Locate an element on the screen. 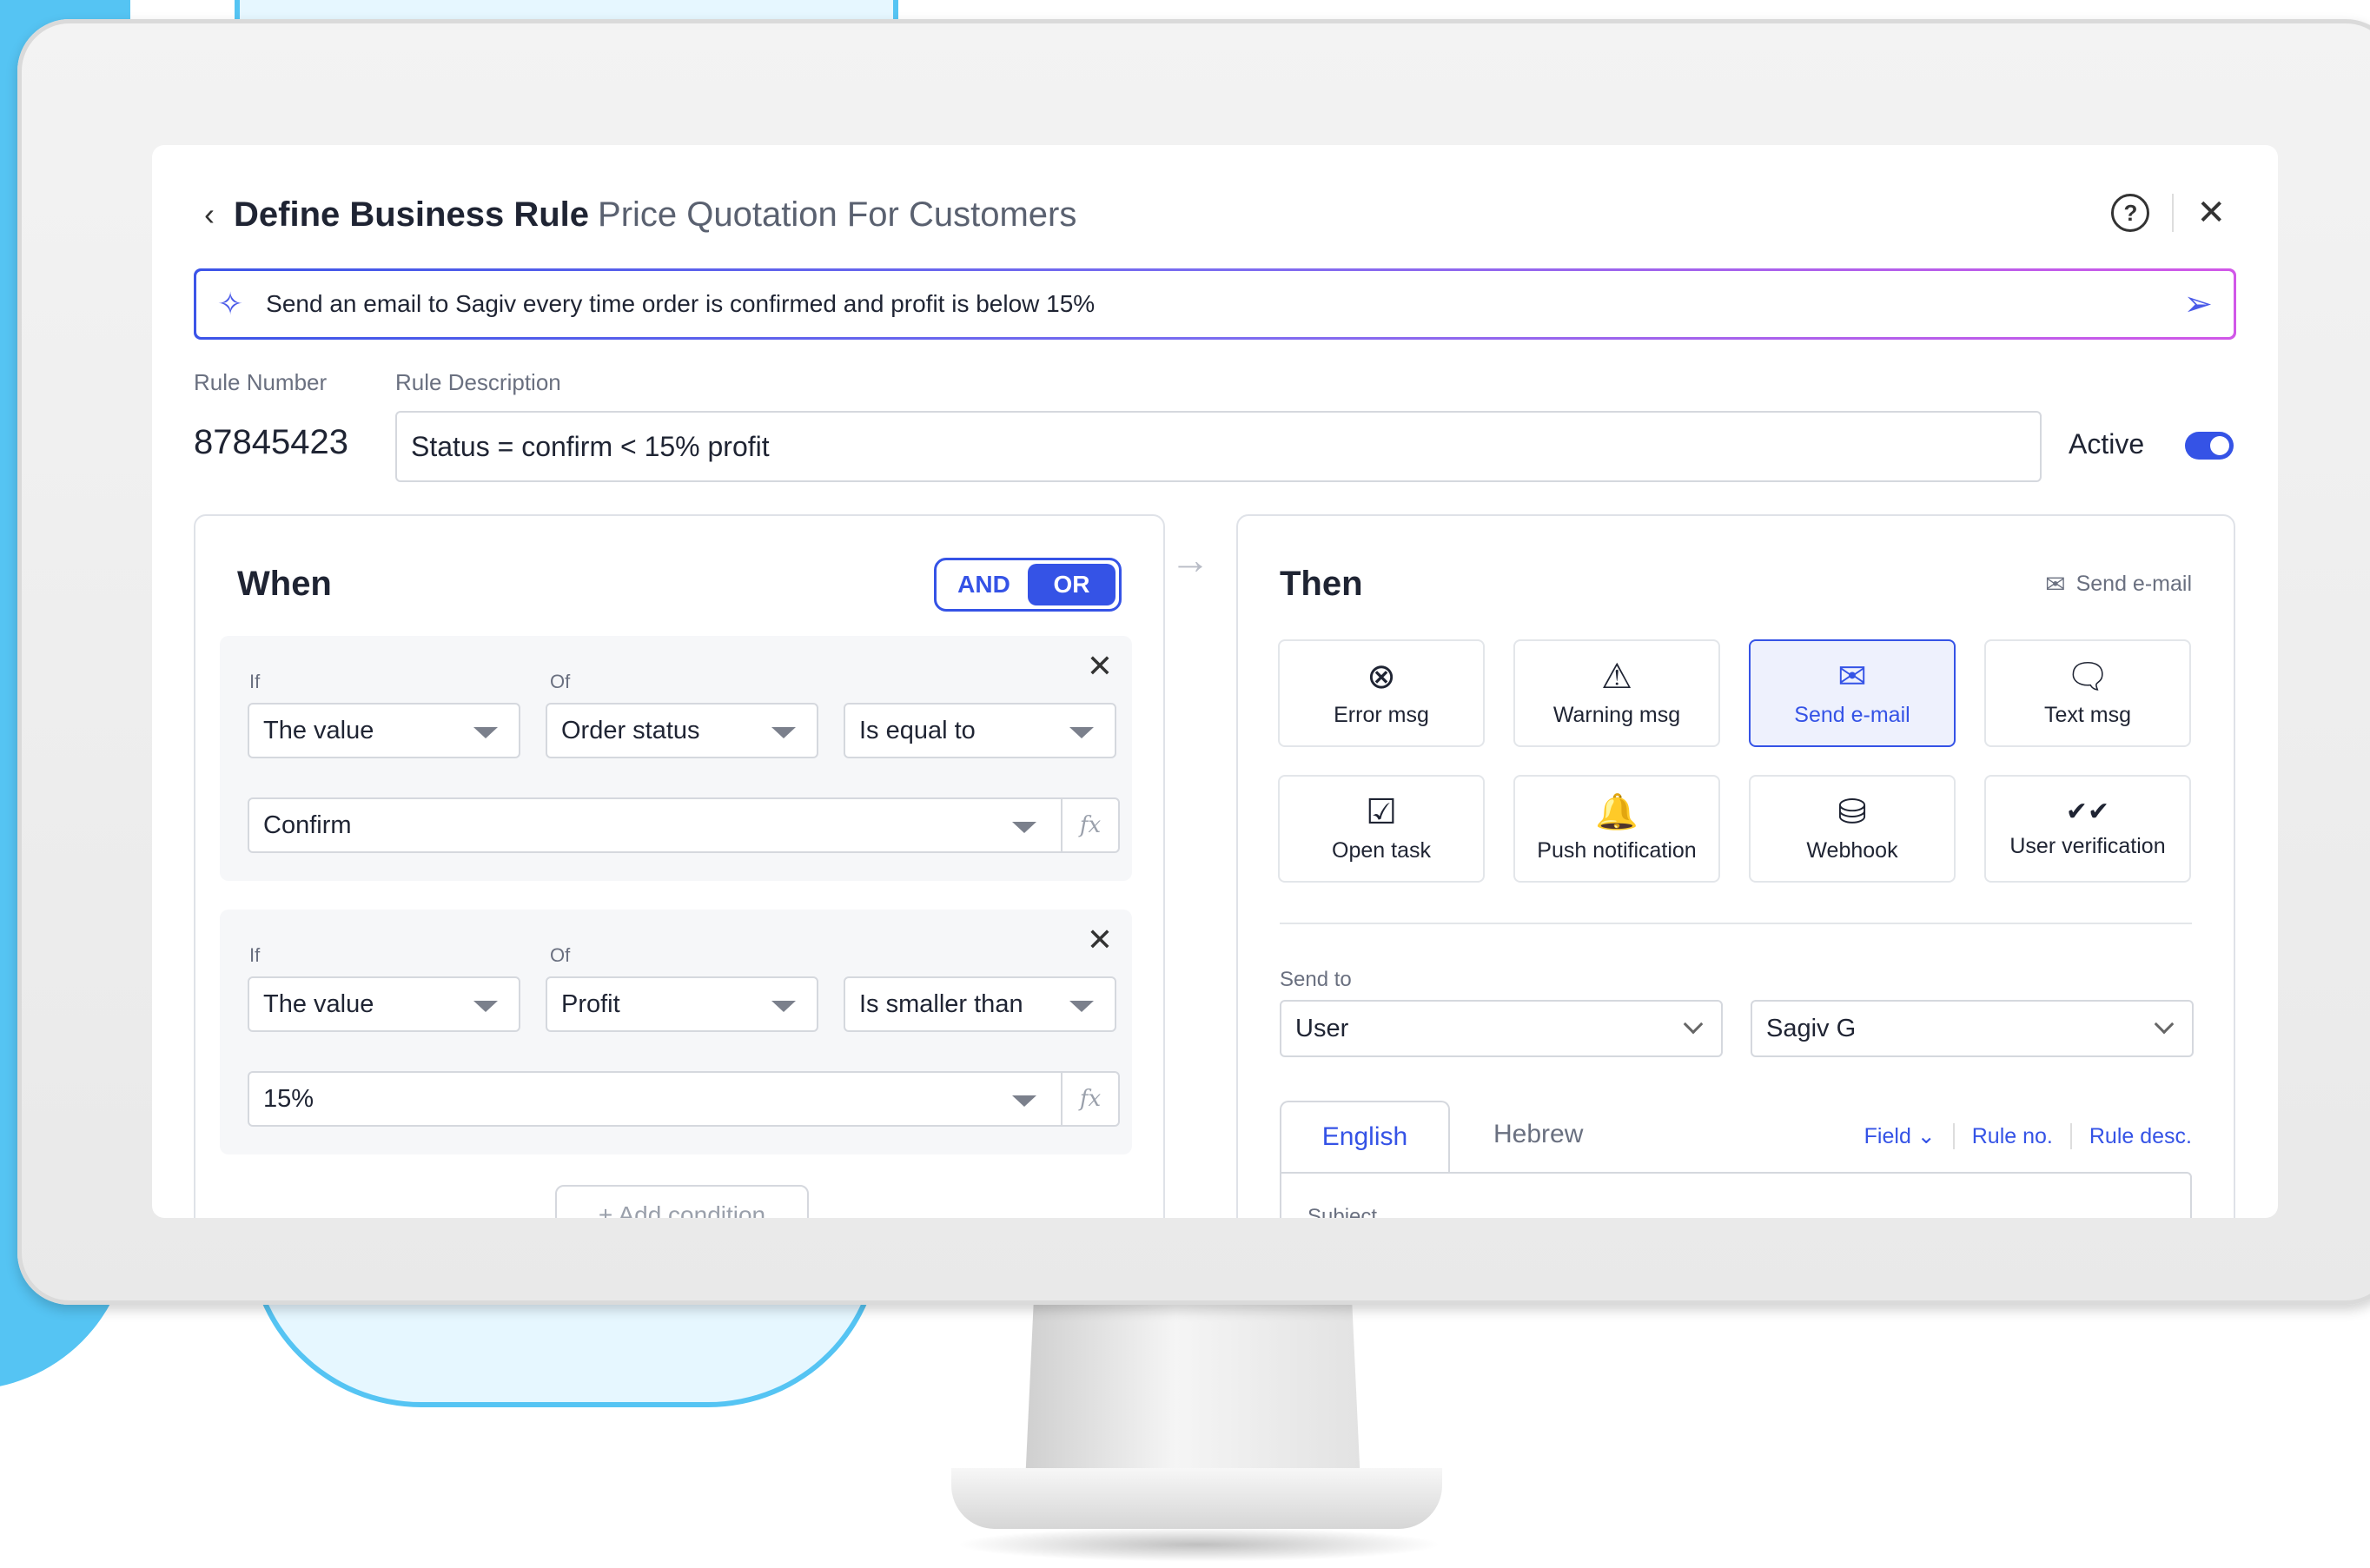 The height and width of the screenshot is (1568, 2370). or-option: OR is located at coordinates (1071, 584).